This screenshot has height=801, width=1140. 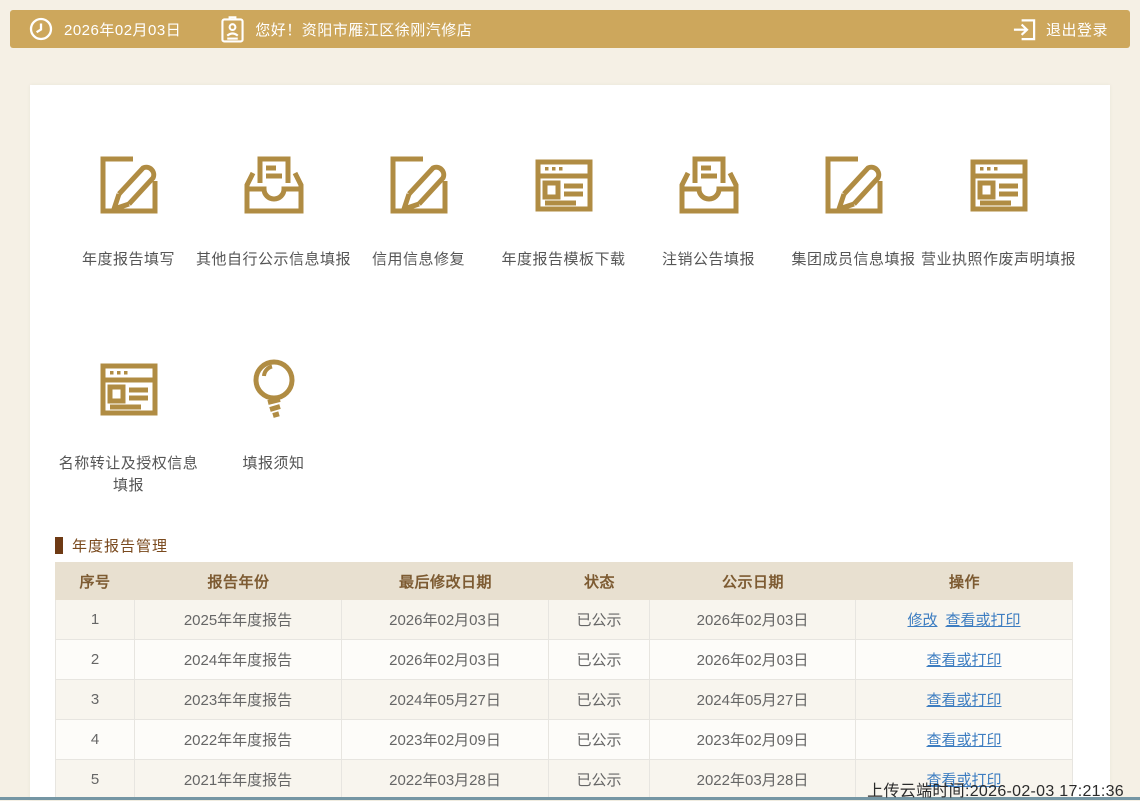 I want to click on menu-item-label: 年度报告模板下载, so click(x=563, y=259).